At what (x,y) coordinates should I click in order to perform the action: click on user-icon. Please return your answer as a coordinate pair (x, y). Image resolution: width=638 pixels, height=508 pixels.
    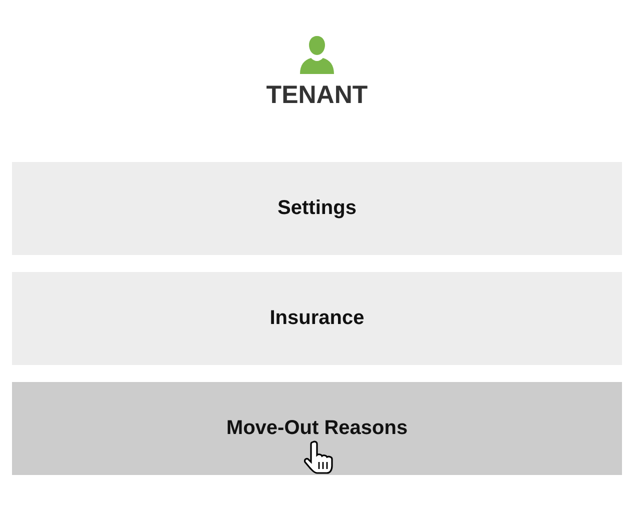
    Looking at the image, I should click on (317, 55).